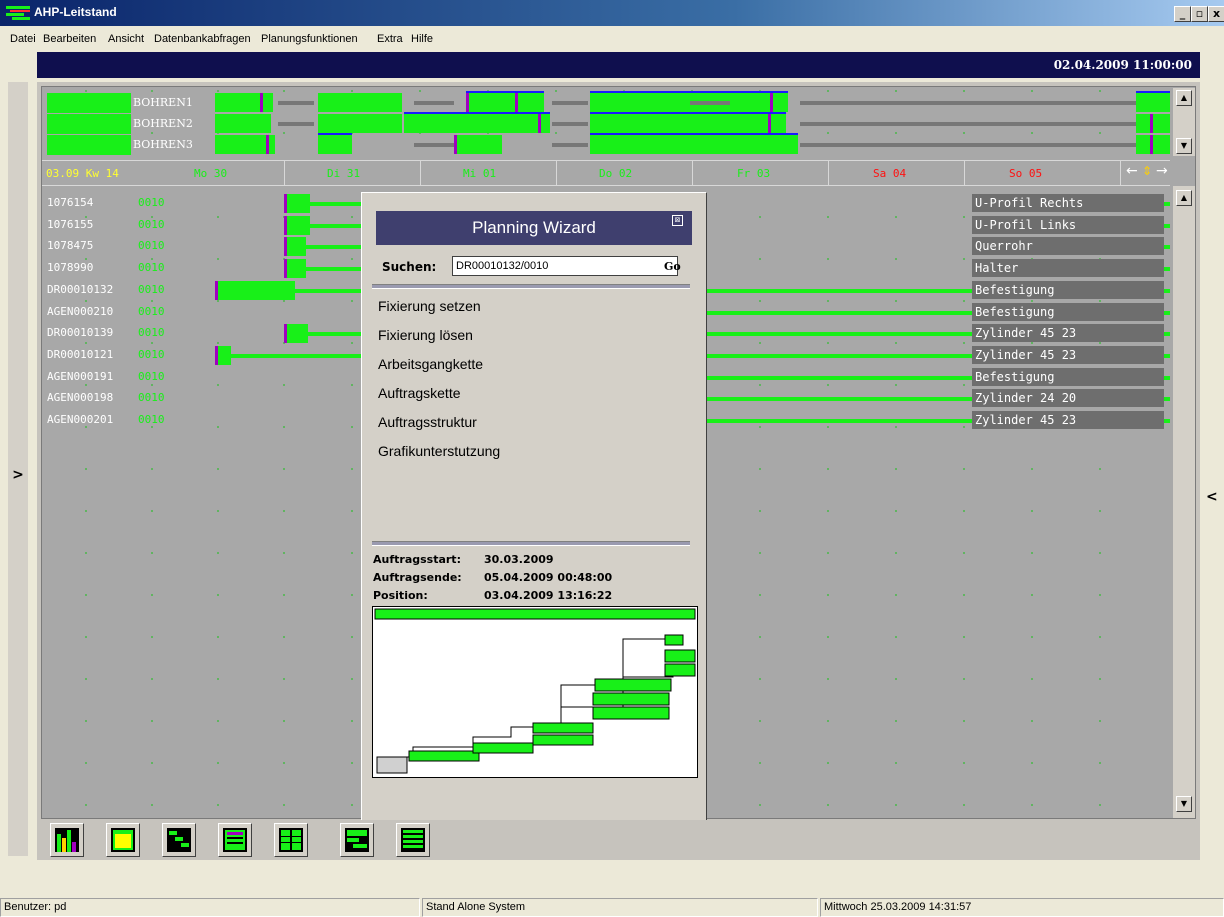 This screenshot has width=1224, height=917. What do you see at coordinates (1184, 122) in the screenshot?
I see `machine-scrollbar: ▲ ▼` at bounding box center [1184, 122].